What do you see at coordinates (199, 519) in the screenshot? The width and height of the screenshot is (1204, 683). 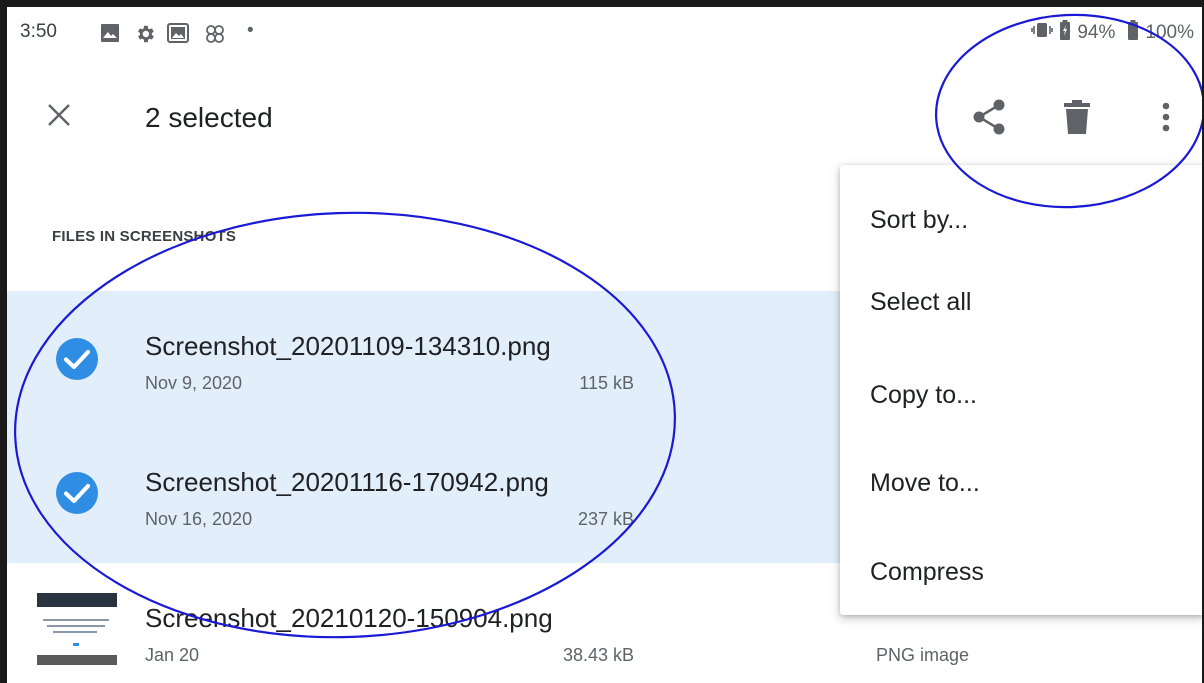 I see `file-date: Nov 16, 2020` at bounding box center [199, 519].